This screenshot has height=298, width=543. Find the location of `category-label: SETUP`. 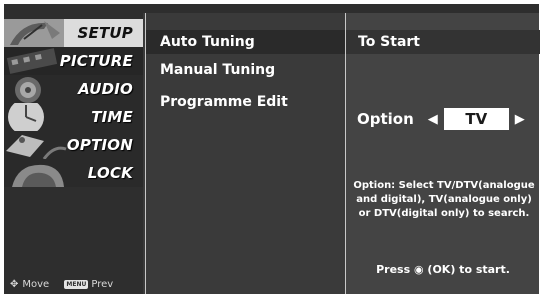

category-label: SETUP is located at coordinates (105, 33).